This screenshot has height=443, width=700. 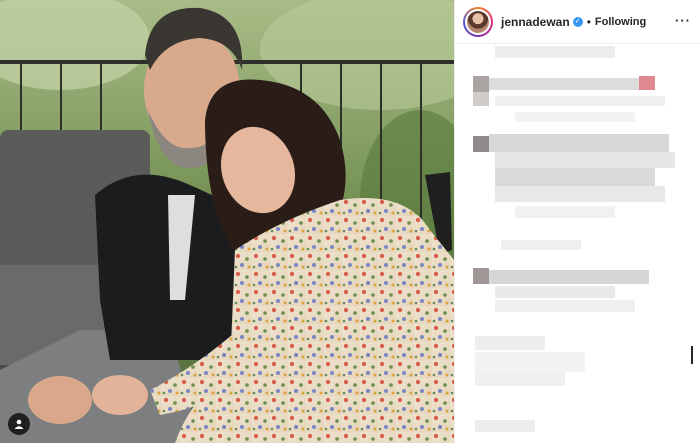 I want to click on avatar, so click(x=478, y=21).